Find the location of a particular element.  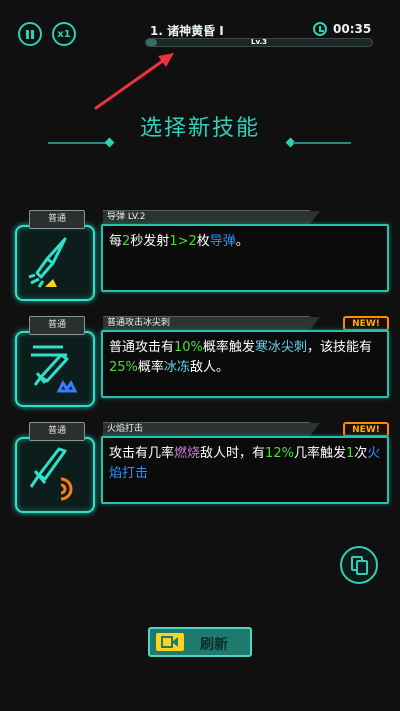

description-segment: 攻击有几率 is located at coordinates (142, 453).